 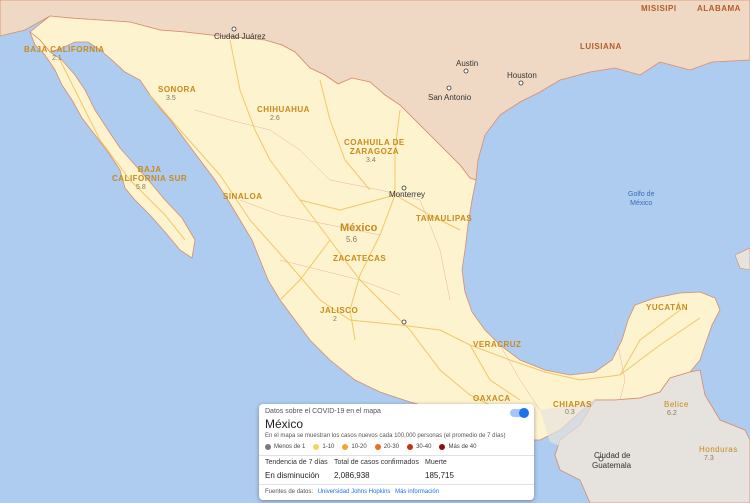 I want to click on sources-link: Universidad Johns Hopkins, so click(x=354, y=492).